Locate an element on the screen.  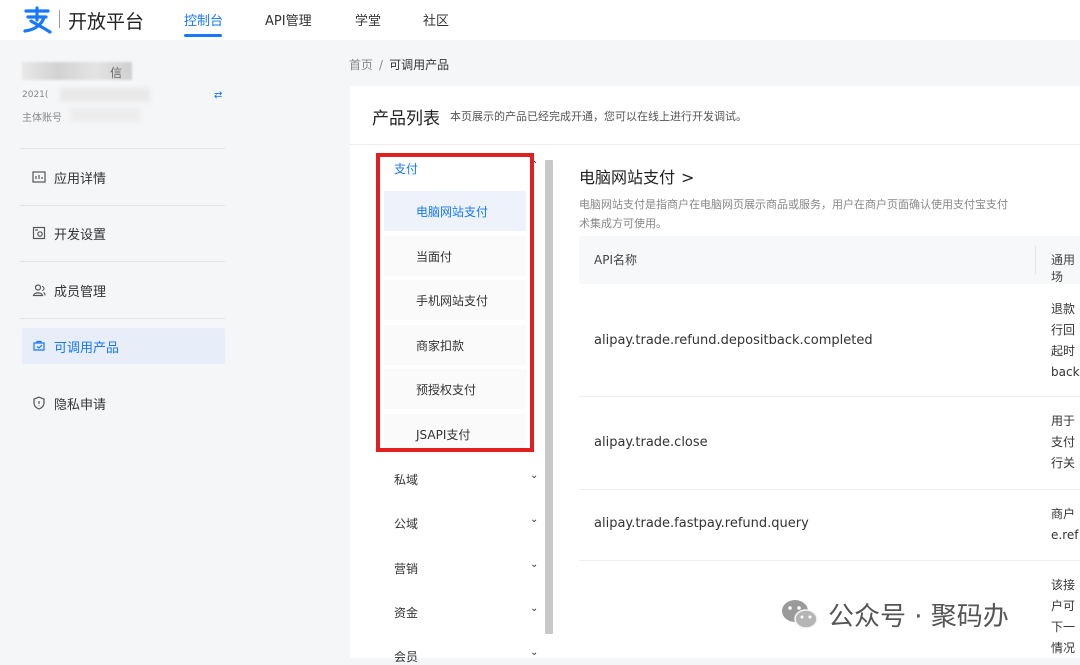
api-name-cell: alipay.trade.close is located at coordinates (651, 442).